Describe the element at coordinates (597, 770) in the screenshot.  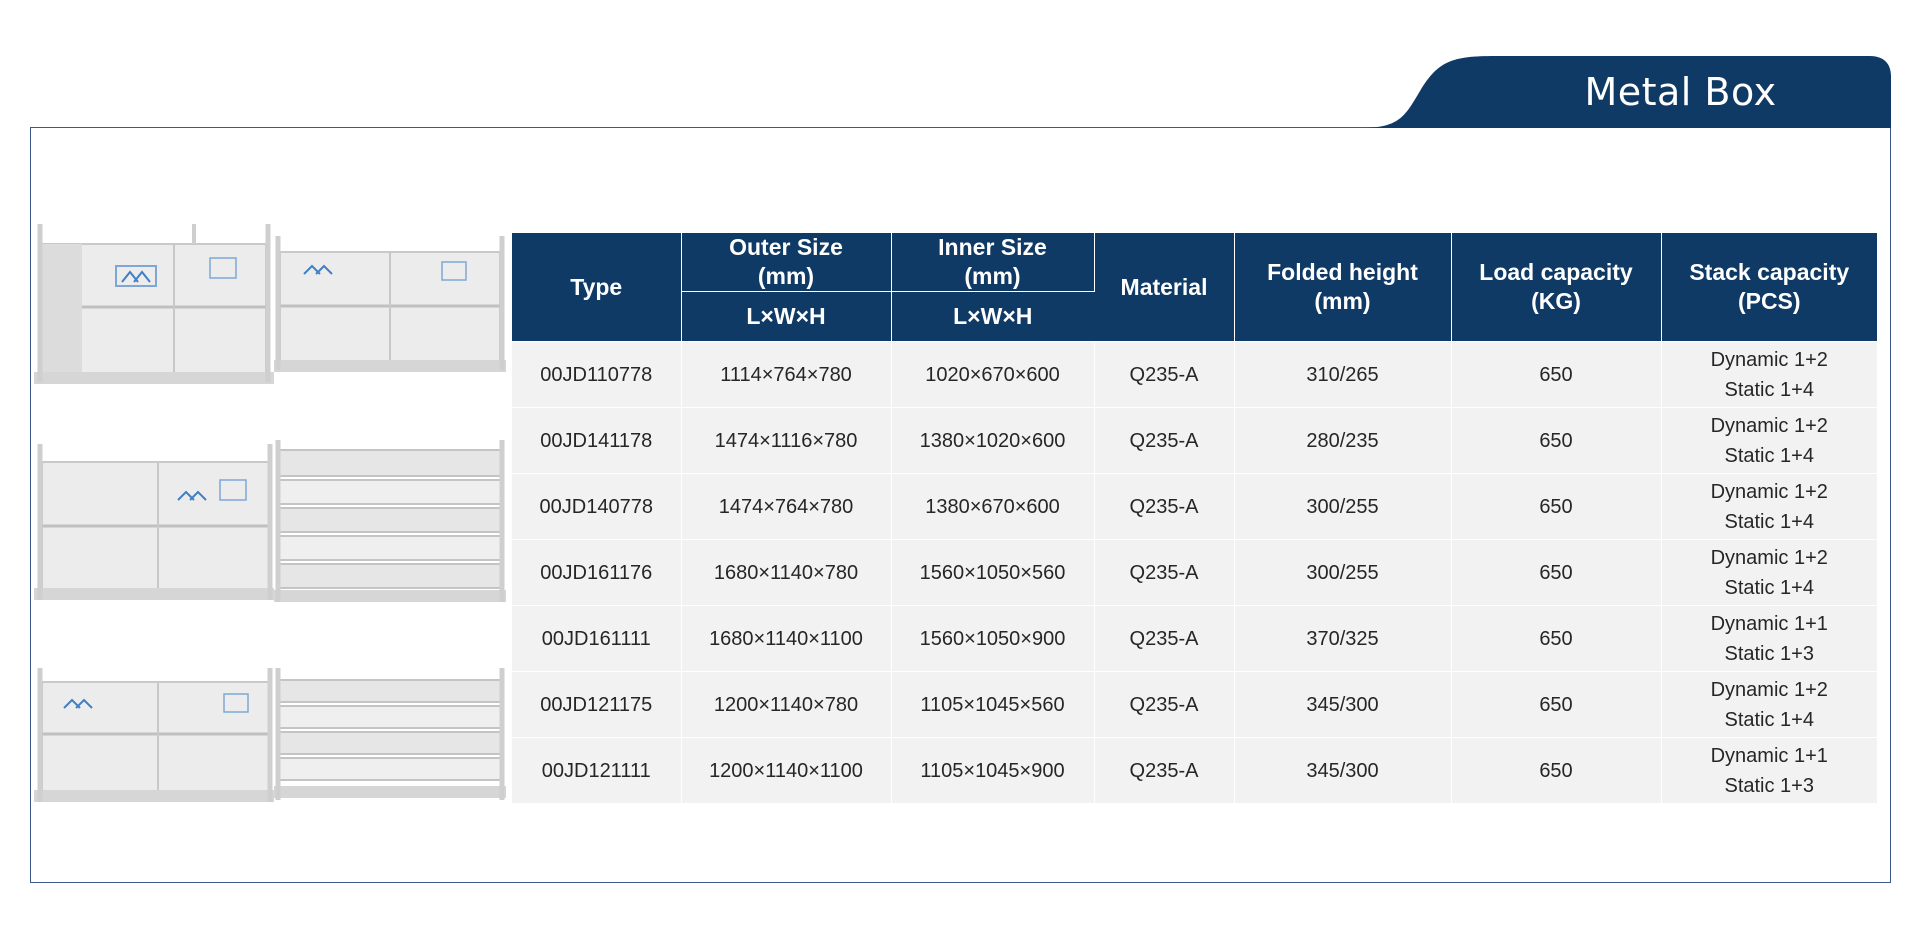
I see `cell-type: 00JD121111` at that location.